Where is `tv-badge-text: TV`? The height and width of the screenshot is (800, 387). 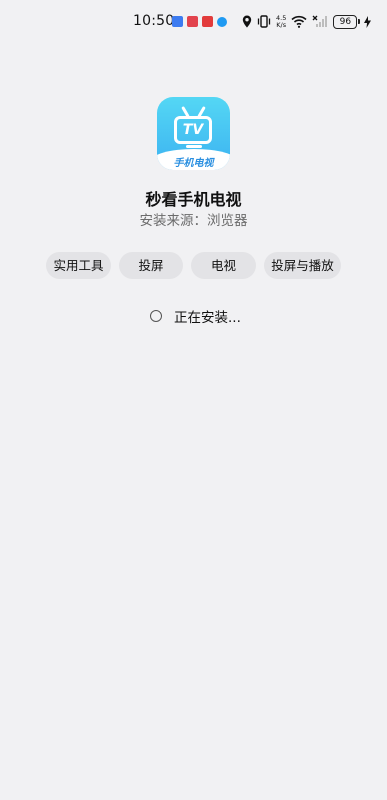 tv-badge-text: TV is located at coordinates (193, 130).